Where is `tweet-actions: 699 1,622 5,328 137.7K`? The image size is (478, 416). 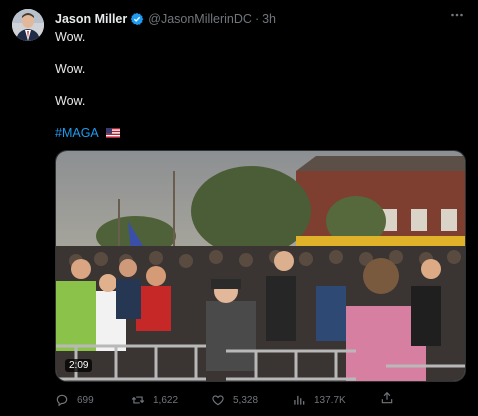 tweet-actions: 699 1,622 5,328 137.7K is located at coordinates (235, 400).